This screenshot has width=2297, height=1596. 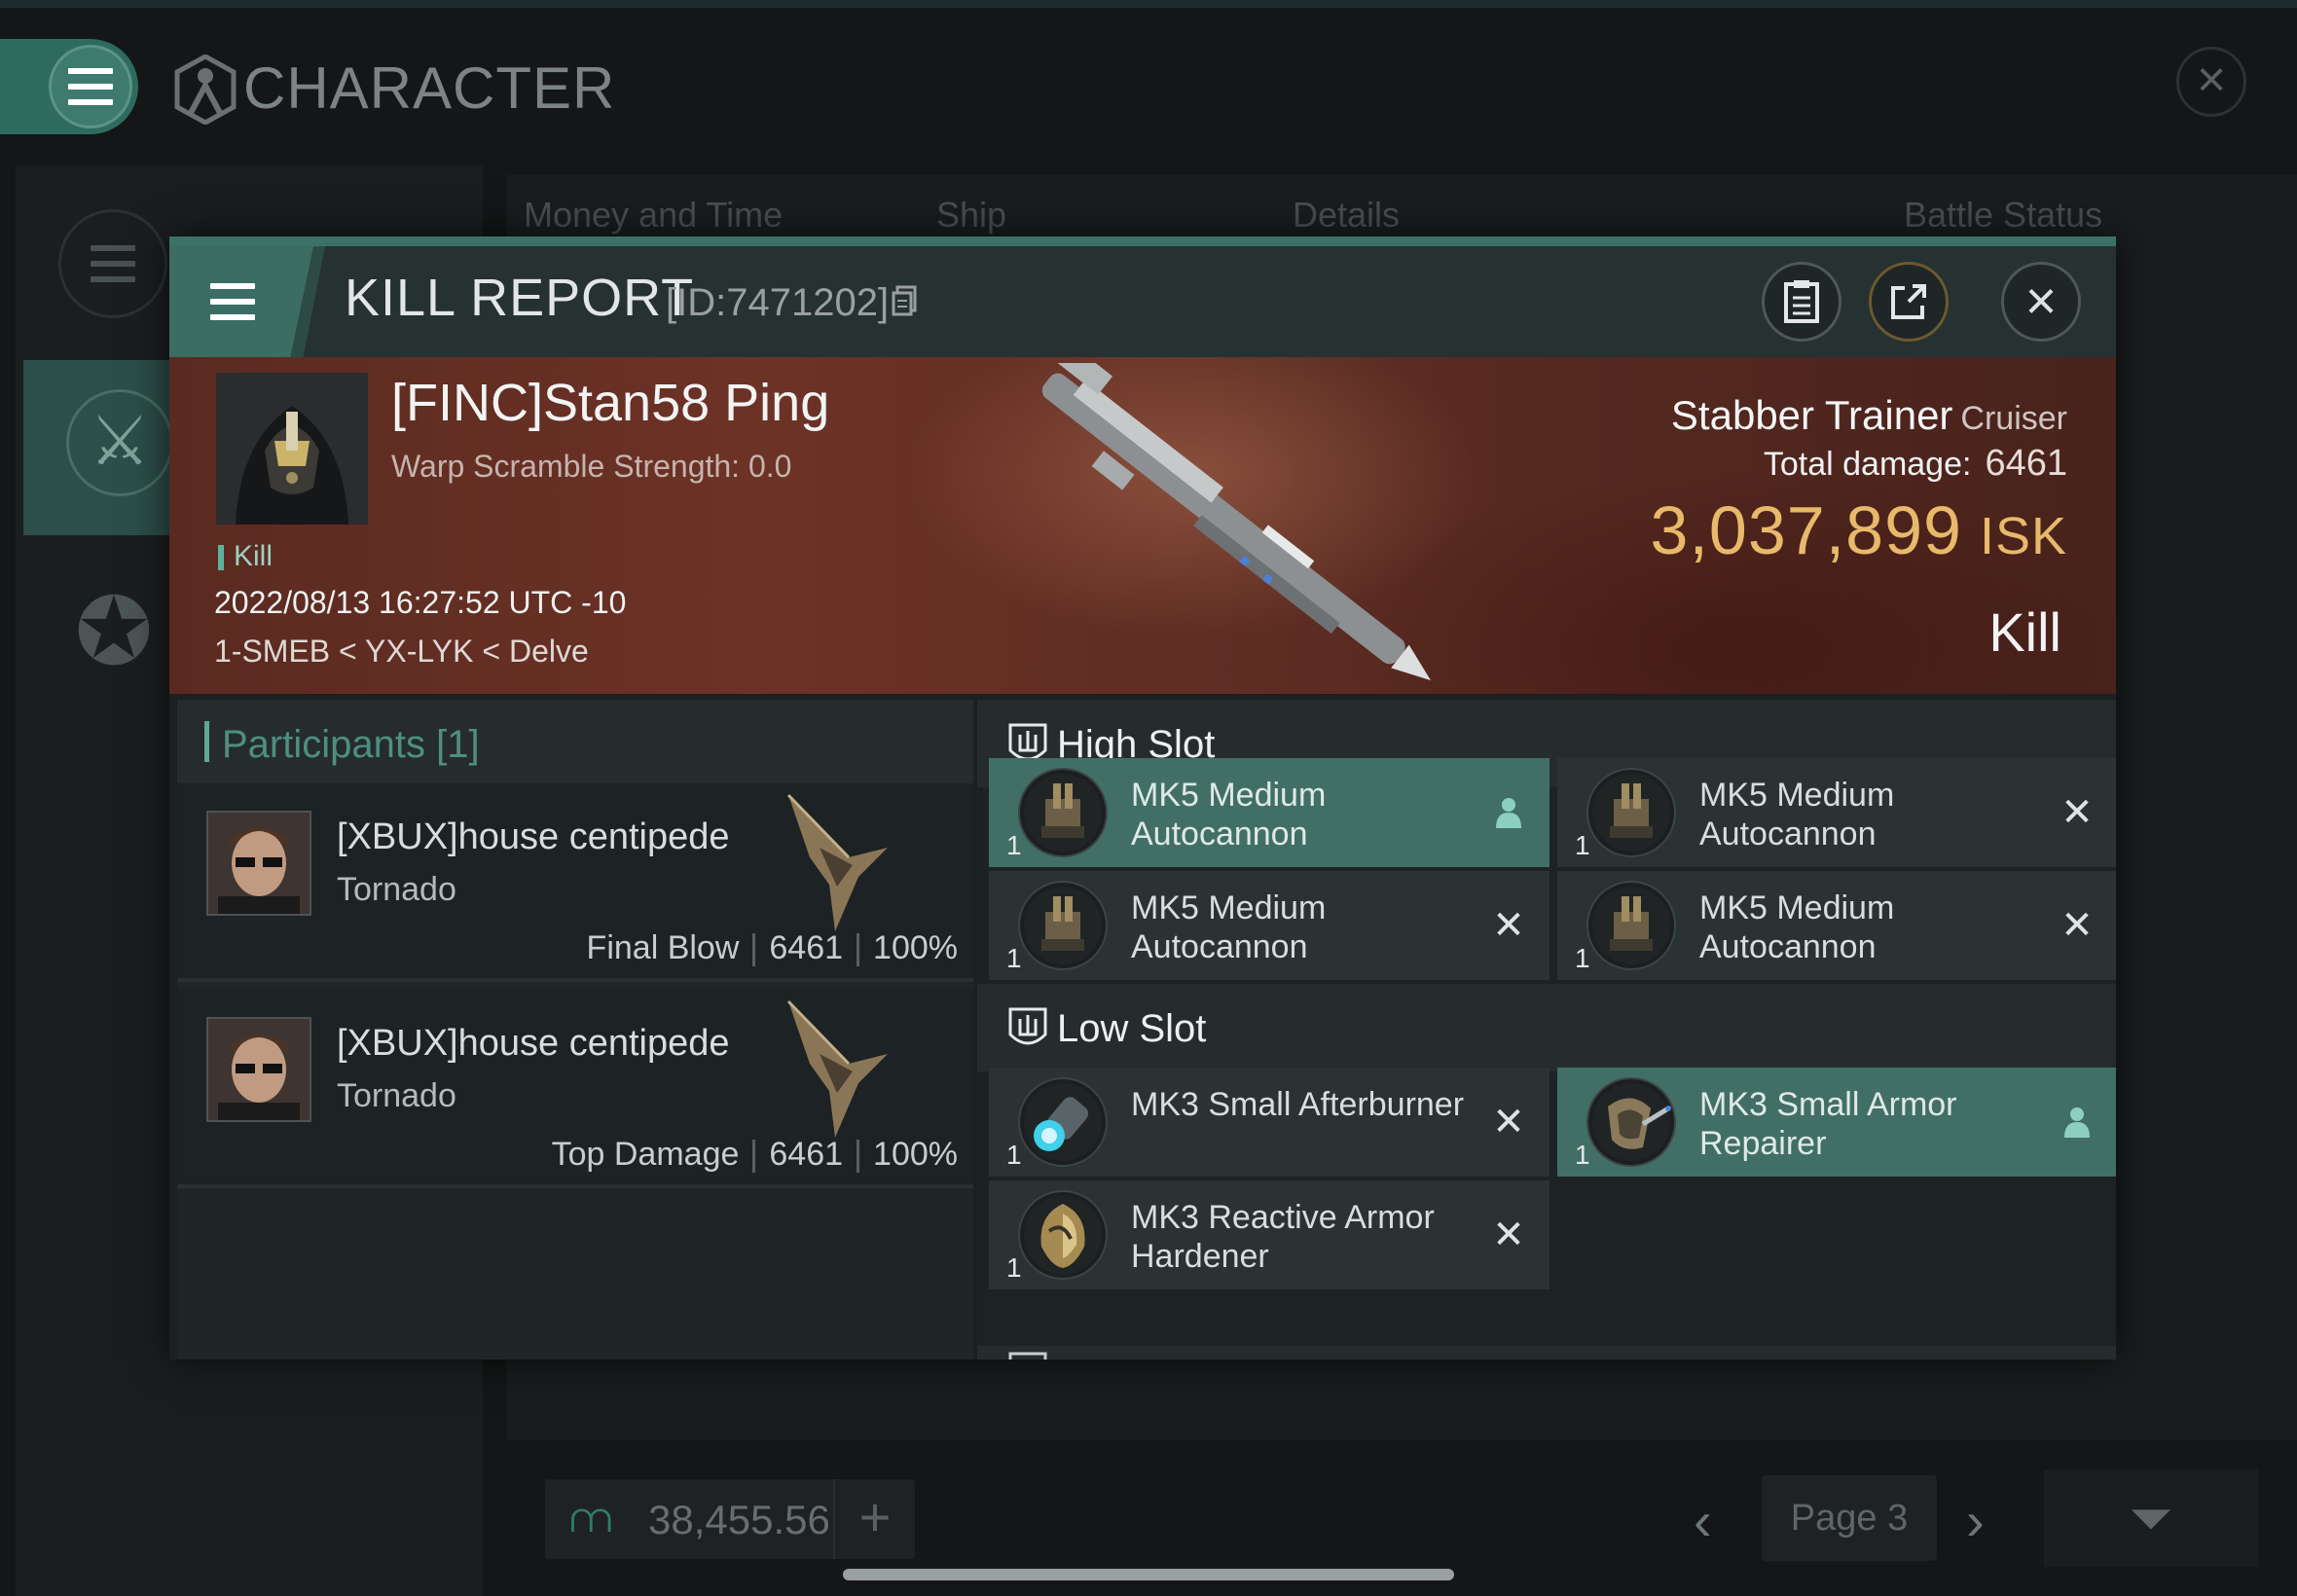 I want to click on add-isk-button: +, so click(x=874, y=1519).